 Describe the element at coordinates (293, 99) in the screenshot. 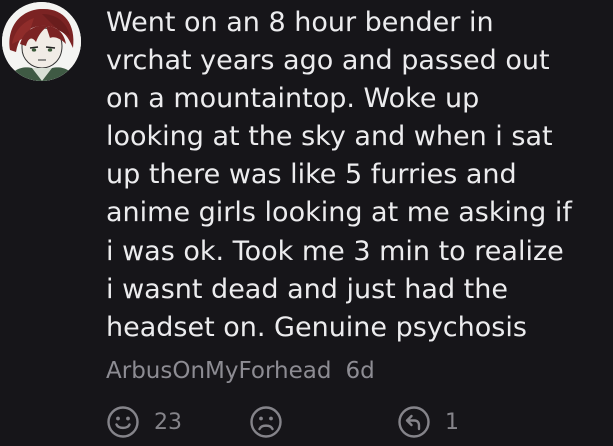

I see `comment-line: on a mountaintop. Woke up` at that location.